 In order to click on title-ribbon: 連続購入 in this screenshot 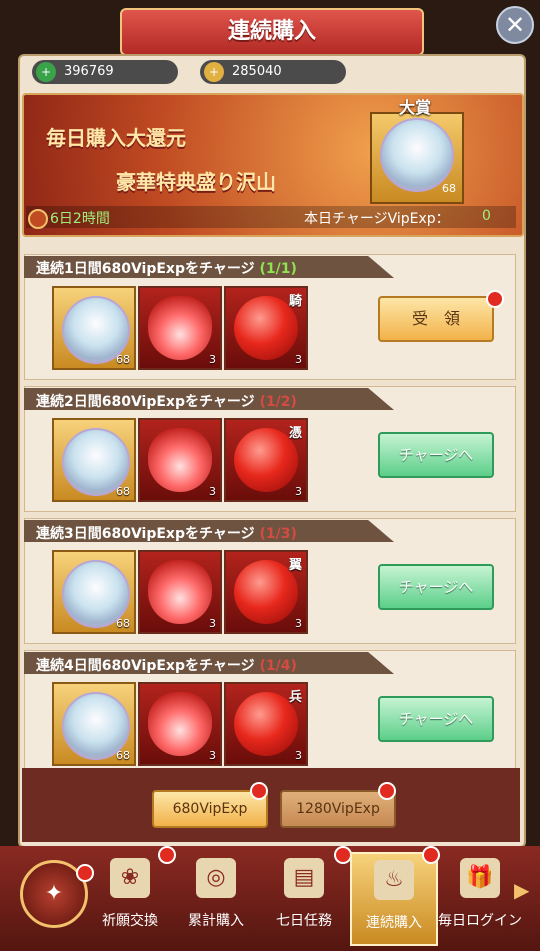, I will do `click(272, 32)`.